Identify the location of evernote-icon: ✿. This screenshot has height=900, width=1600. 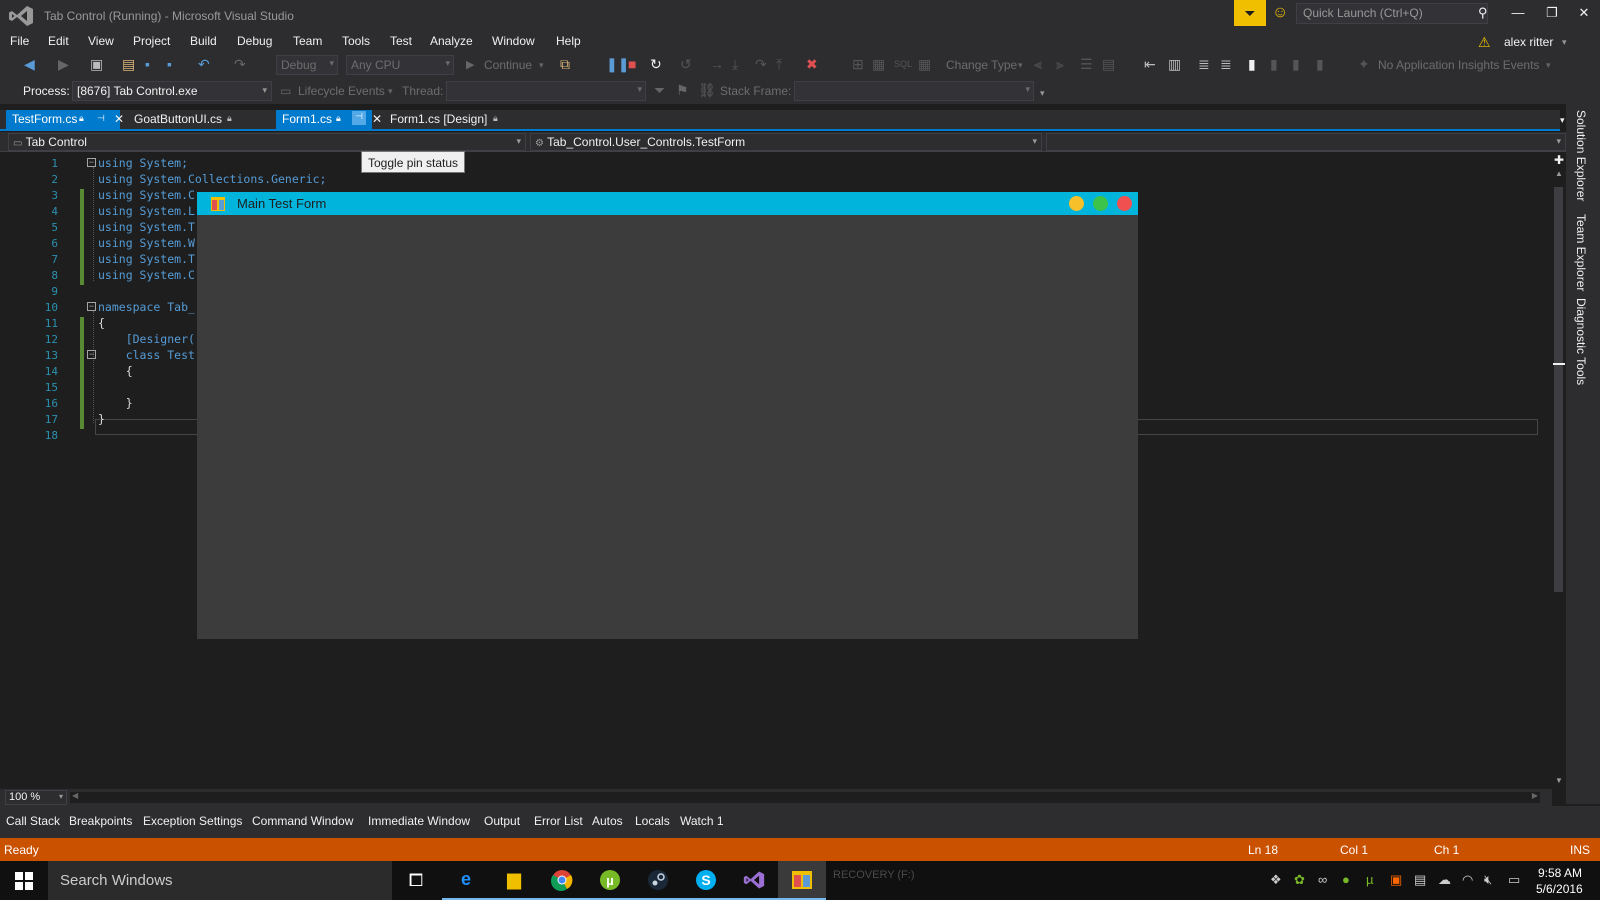
(1299, 880).